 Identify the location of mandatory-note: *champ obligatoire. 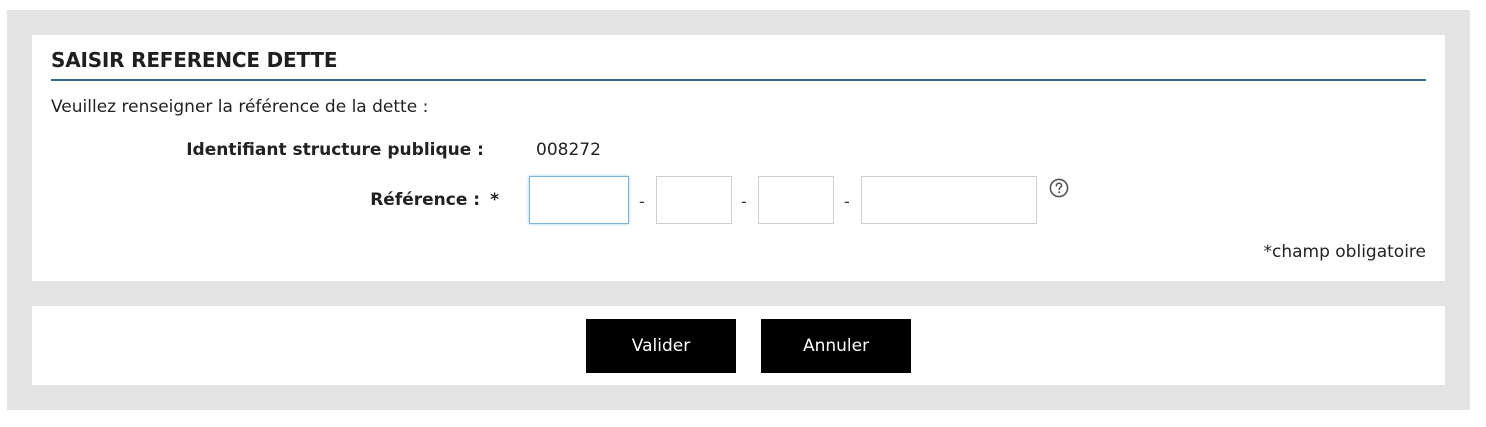
(1344, 252).